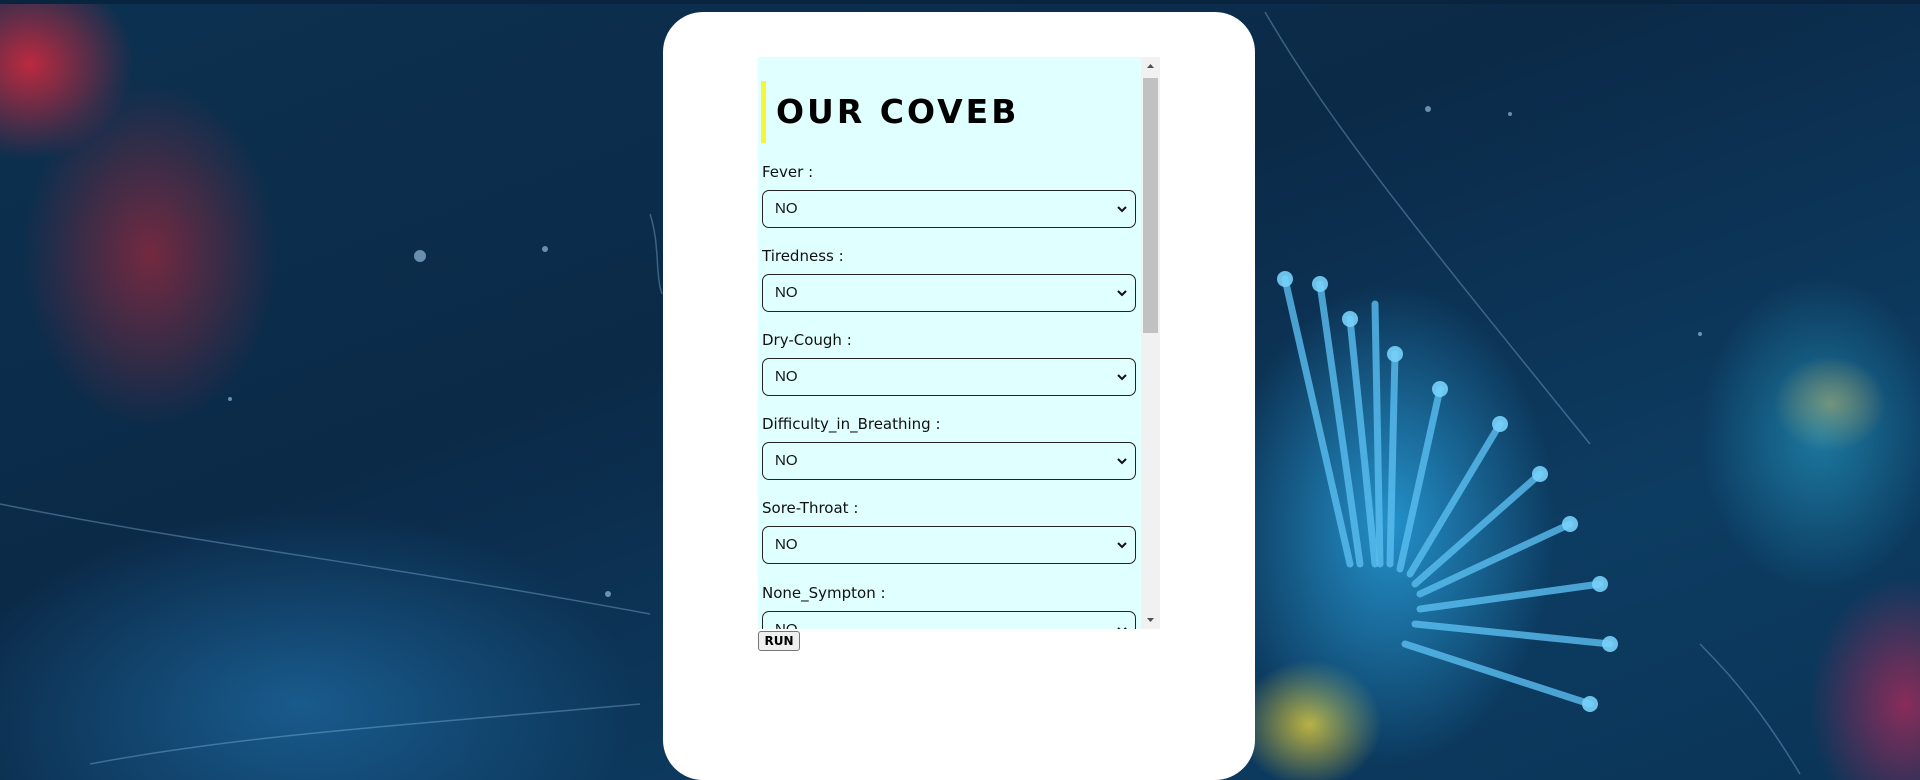 The image size is (1920, 780). What do you see at coordinates (786, 544) in the screenshot?
I see `sore-throat-select-value: NO` at bounding box center [786, 544].